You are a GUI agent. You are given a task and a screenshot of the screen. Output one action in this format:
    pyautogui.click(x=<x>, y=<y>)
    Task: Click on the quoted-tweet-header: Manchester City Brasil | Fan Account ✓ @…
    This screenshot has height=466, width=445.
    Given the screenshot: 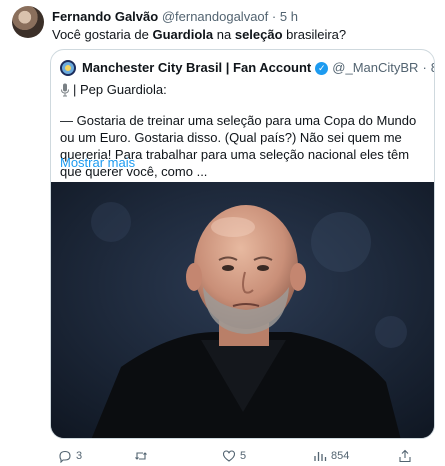 What is the action you would take?
    pyautogui.click(x=247, y=68)
    